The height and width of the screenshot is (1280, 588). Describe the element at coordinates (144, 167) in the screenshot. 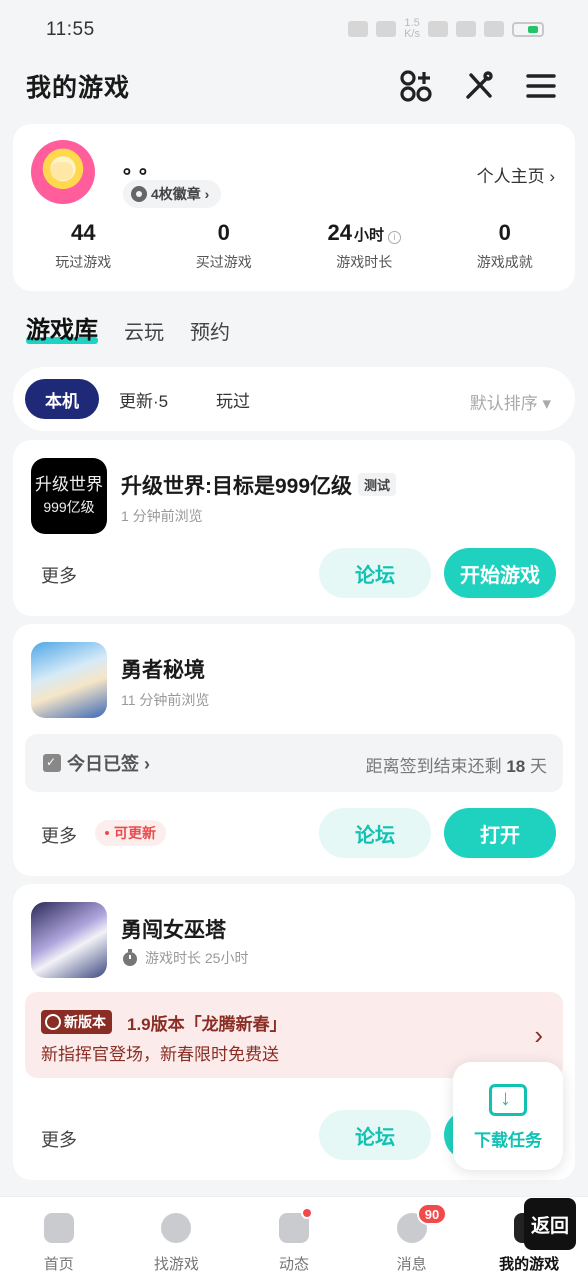

I see `nickname: 。。` at that location.